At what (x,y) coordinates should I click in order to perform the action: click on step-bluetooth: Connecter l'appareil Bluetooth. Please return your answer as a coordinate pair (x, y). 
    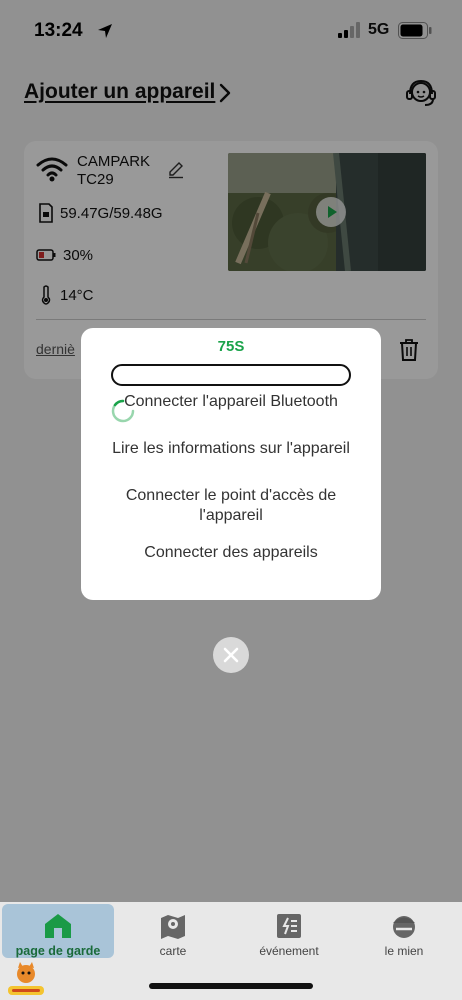
    Looking at the image, I should click on (231, 401).